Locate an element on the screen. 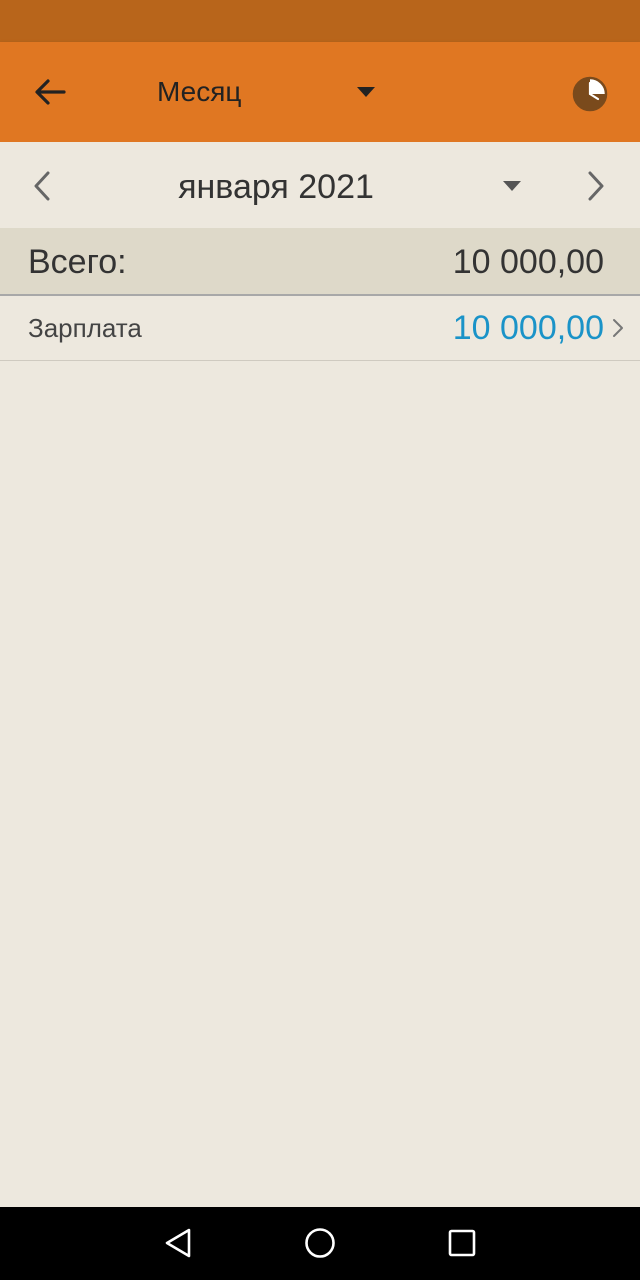 The width and height of the screenshot is (640, 1280). nav-recents-button is located at coordinates (462, 1243).